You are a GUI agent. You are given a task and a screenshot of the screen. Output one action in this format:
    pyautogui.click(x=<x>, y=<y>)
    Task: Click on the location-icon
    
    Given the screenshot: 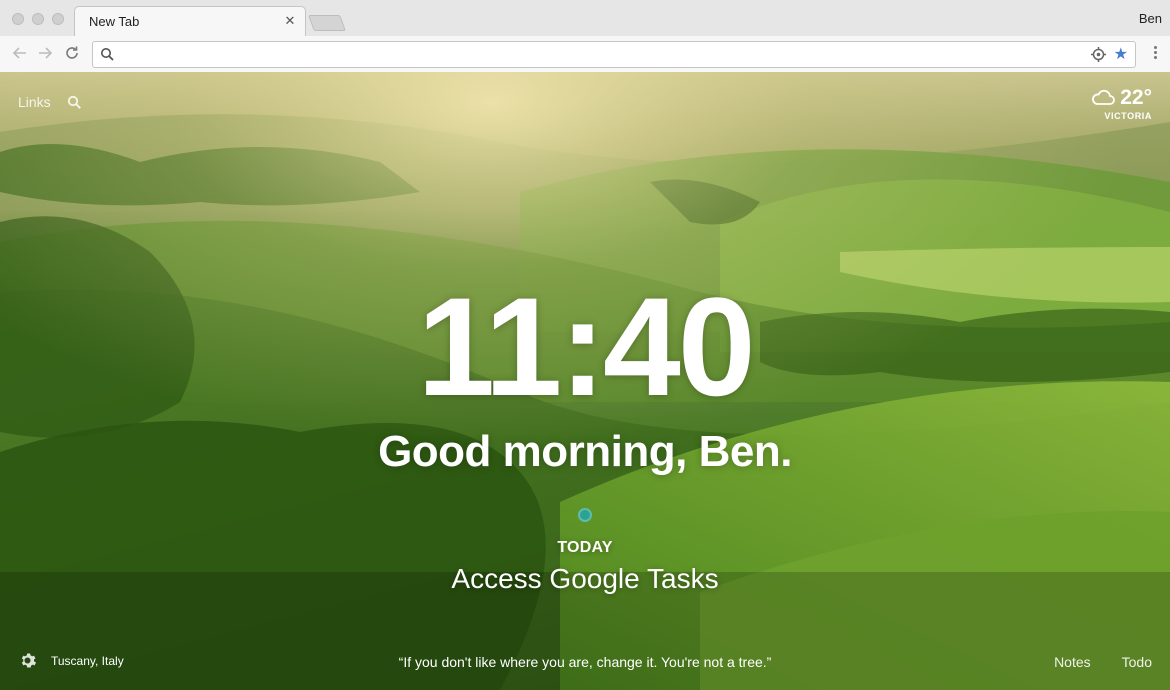 What is the action you would take?
    pyautogui.click(x=1098, y=54)
    